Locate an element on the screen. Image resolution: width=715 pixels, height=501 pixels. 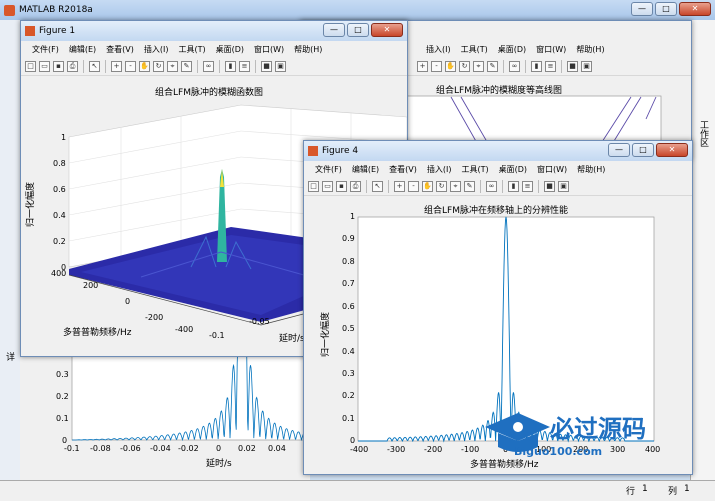
status-col-label: 列 is located at coordinates (673, 492).